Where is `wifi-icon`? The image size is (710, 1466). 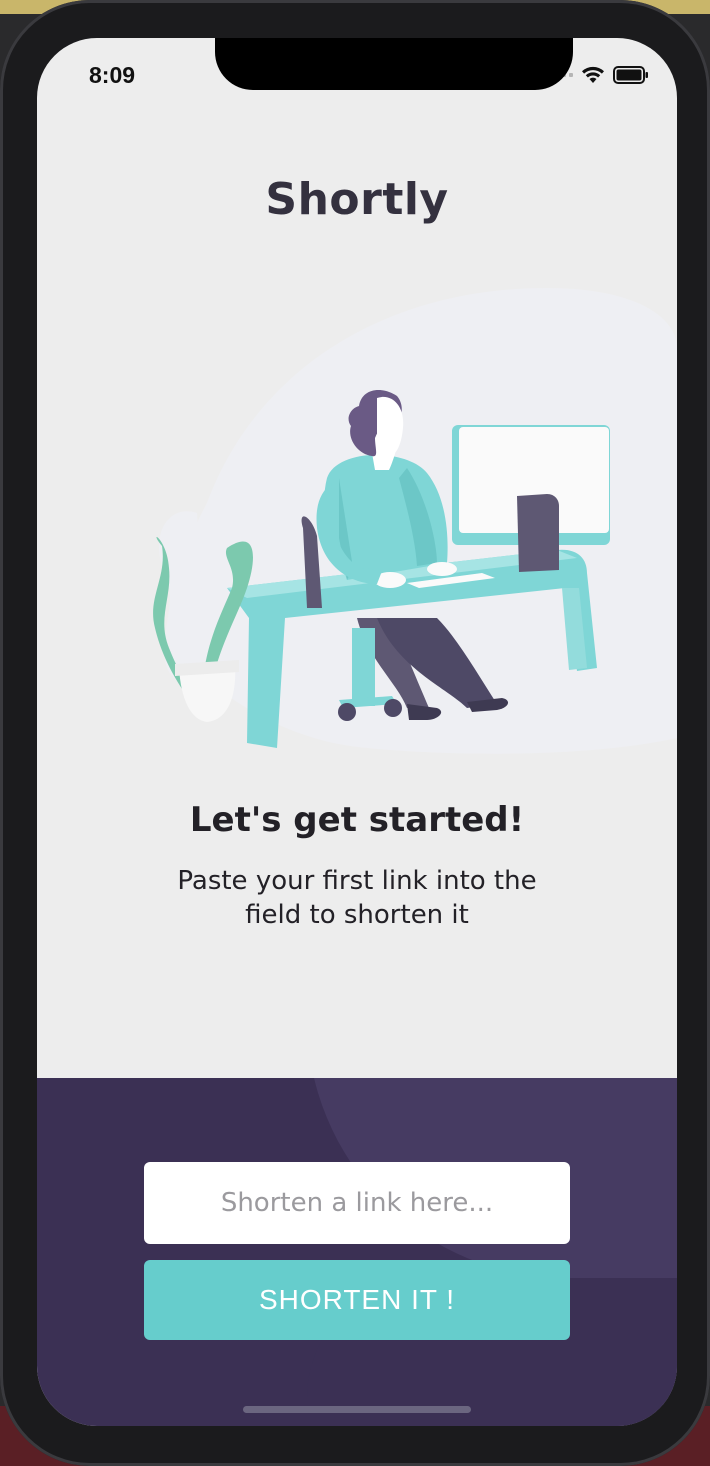
wifi-icon is located at coordinates (593, 74).